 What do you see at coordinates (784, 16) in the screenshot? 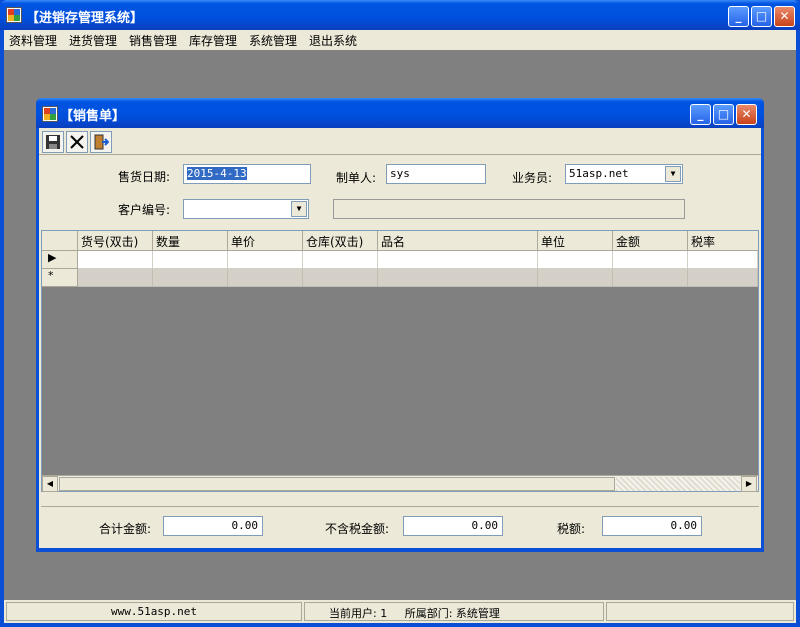
I see `close-icon: ✕` at bounding box center [784, 16].